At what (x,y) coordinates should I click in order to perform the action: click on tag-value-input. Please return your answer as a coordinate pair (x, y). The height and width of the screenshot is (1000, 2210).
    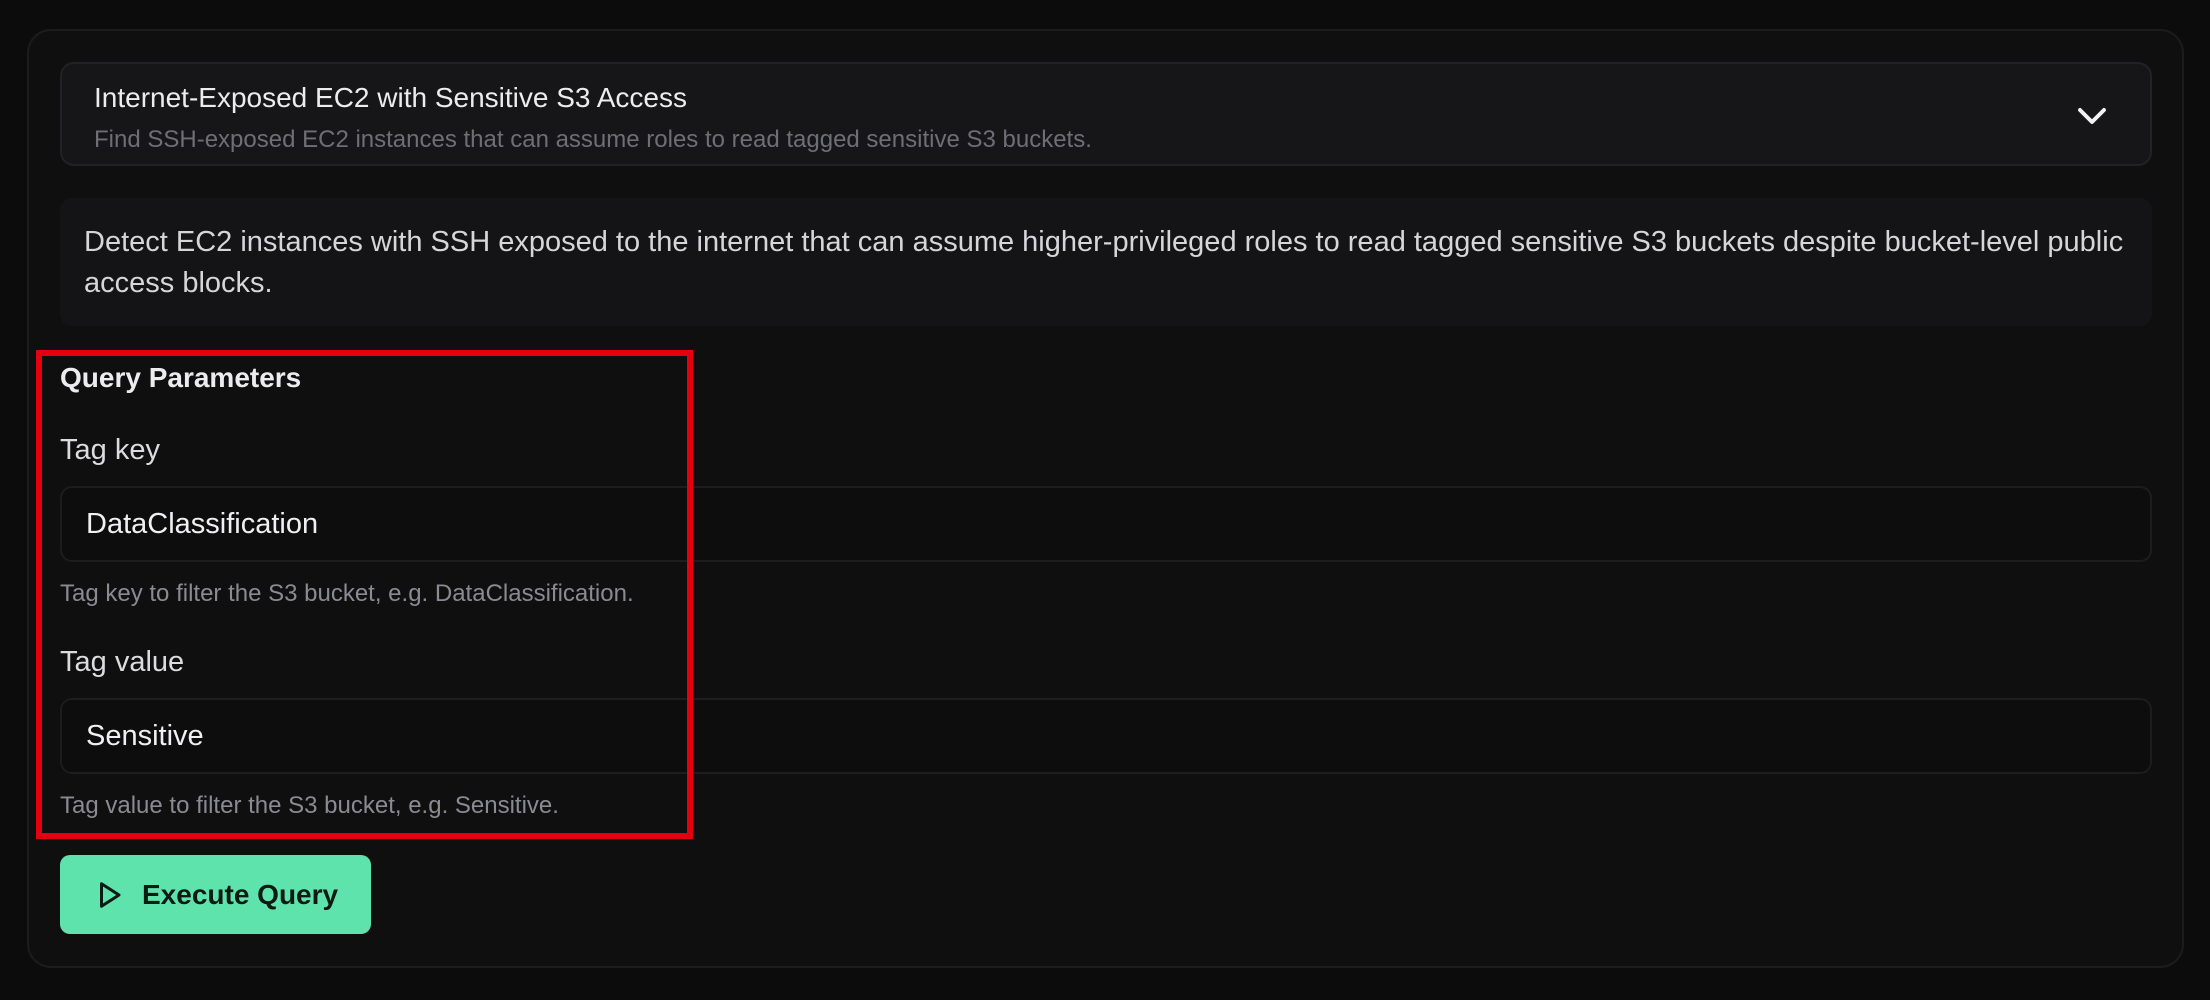
    Looking at the image, I should click on (1106, 736).